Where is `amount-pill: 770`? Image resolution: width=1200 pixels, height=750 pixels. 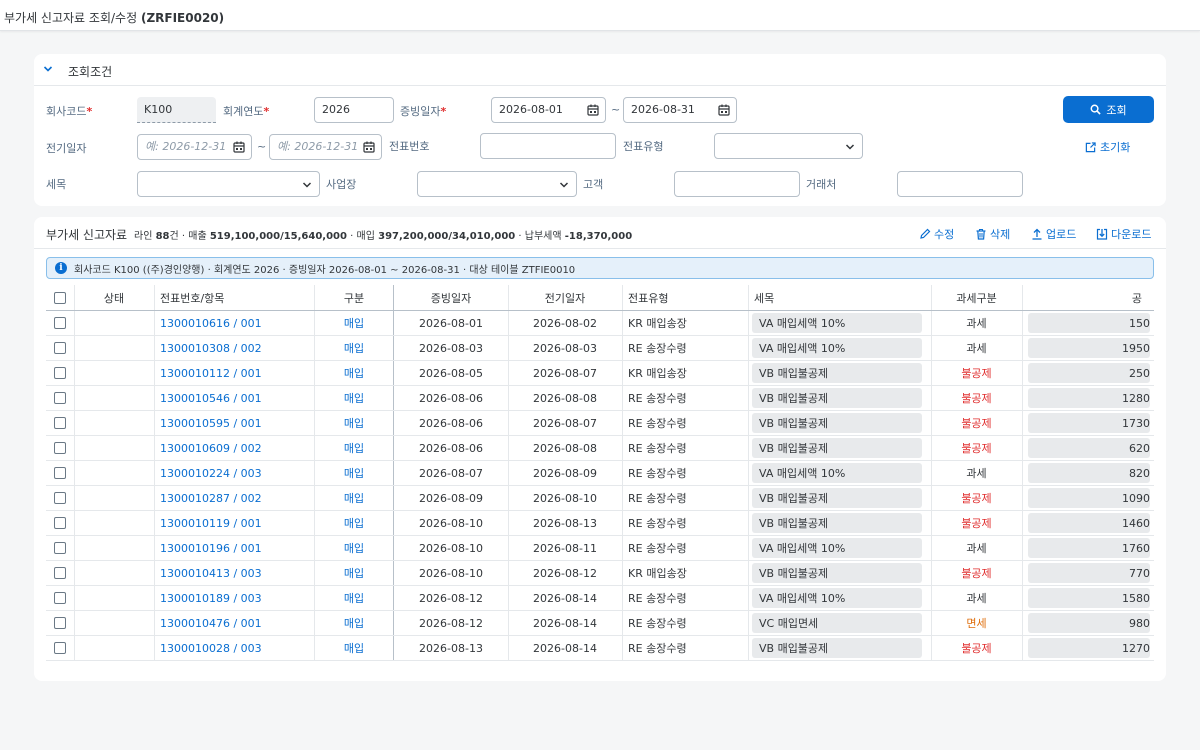
amount-pill: 770 is located at coordinates (1089, 573).